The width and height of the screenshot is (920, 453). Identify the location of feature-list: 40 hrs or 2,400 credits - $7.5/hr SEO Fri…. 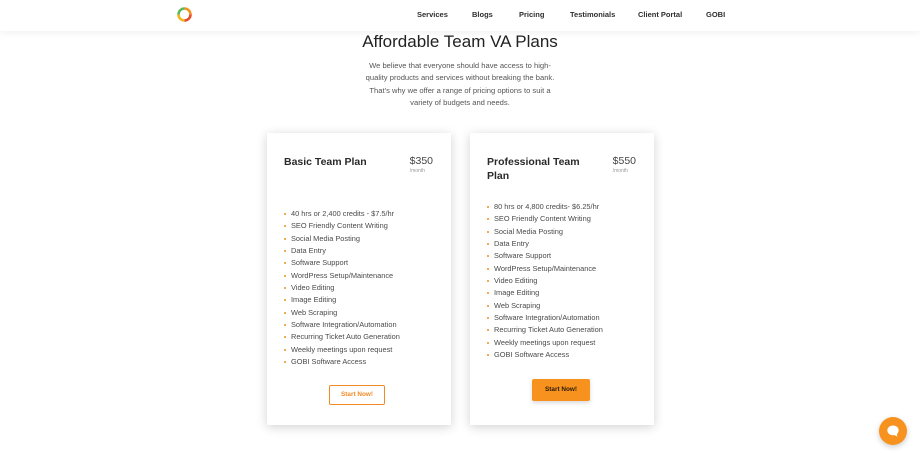
(364, 288).